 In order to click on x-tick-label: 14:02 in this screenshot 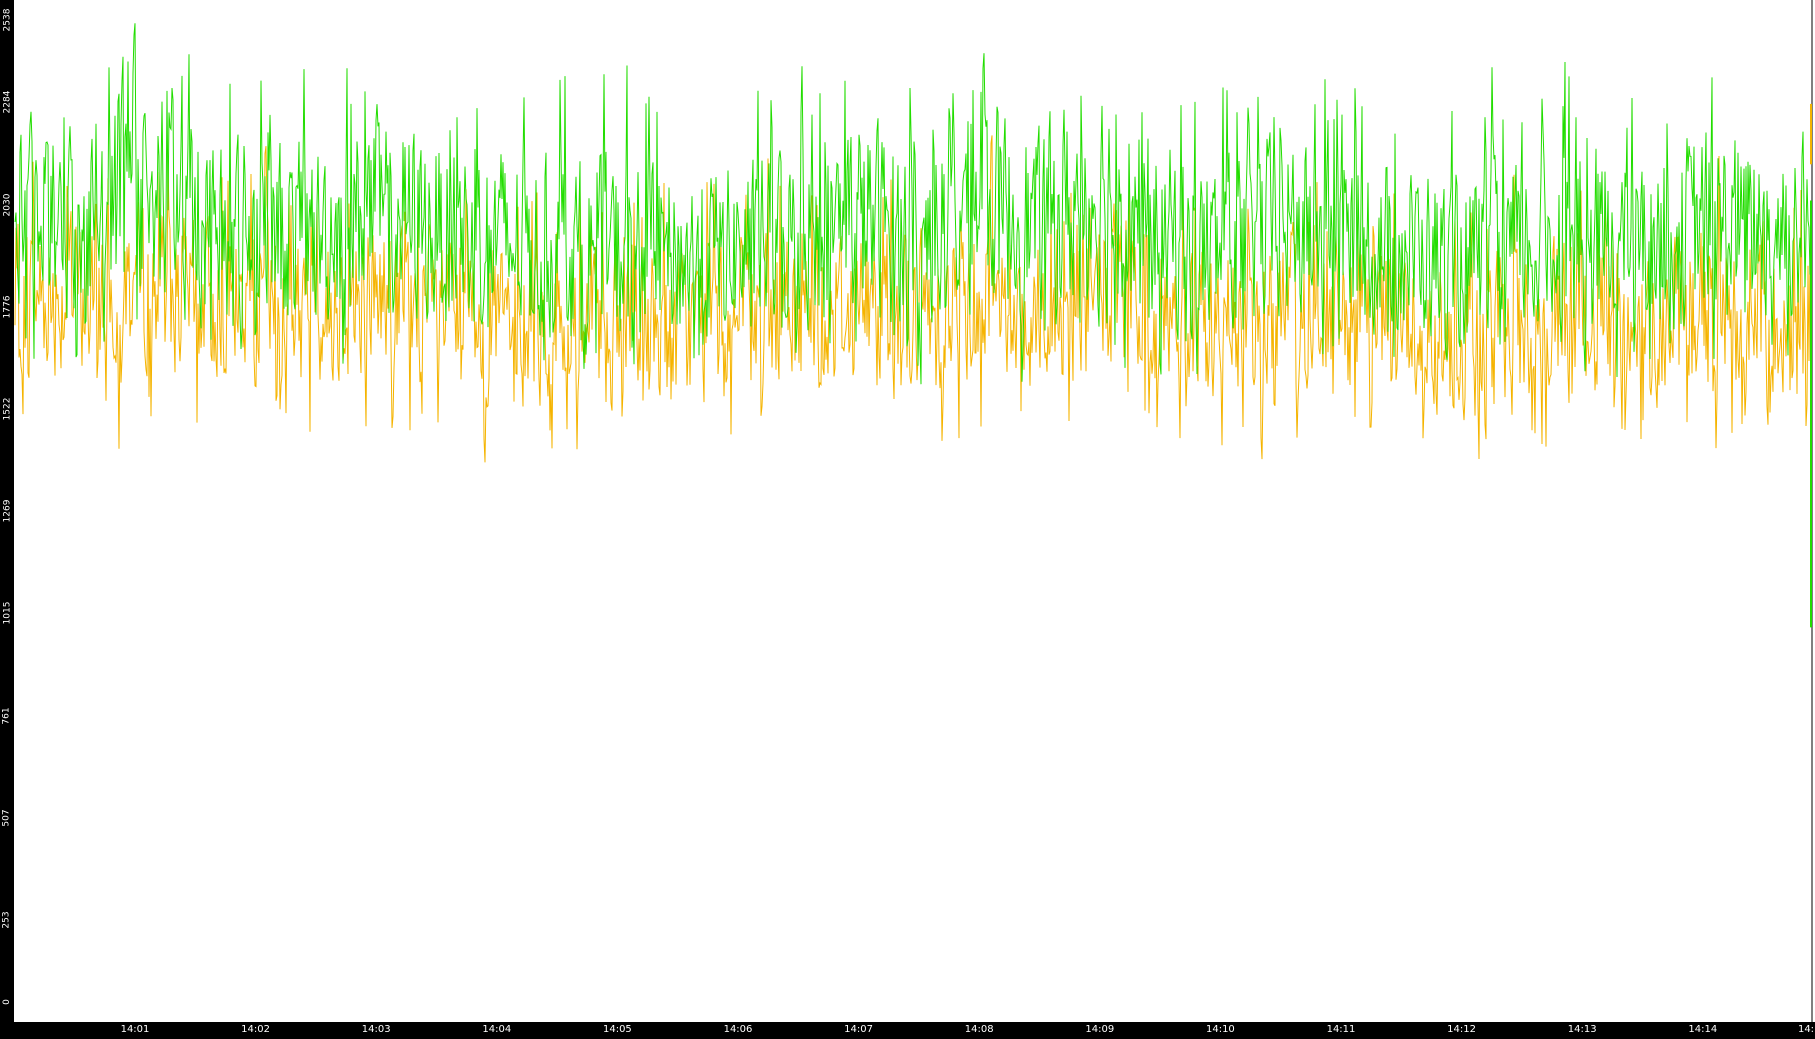, I will do `click(256, 1029)`.